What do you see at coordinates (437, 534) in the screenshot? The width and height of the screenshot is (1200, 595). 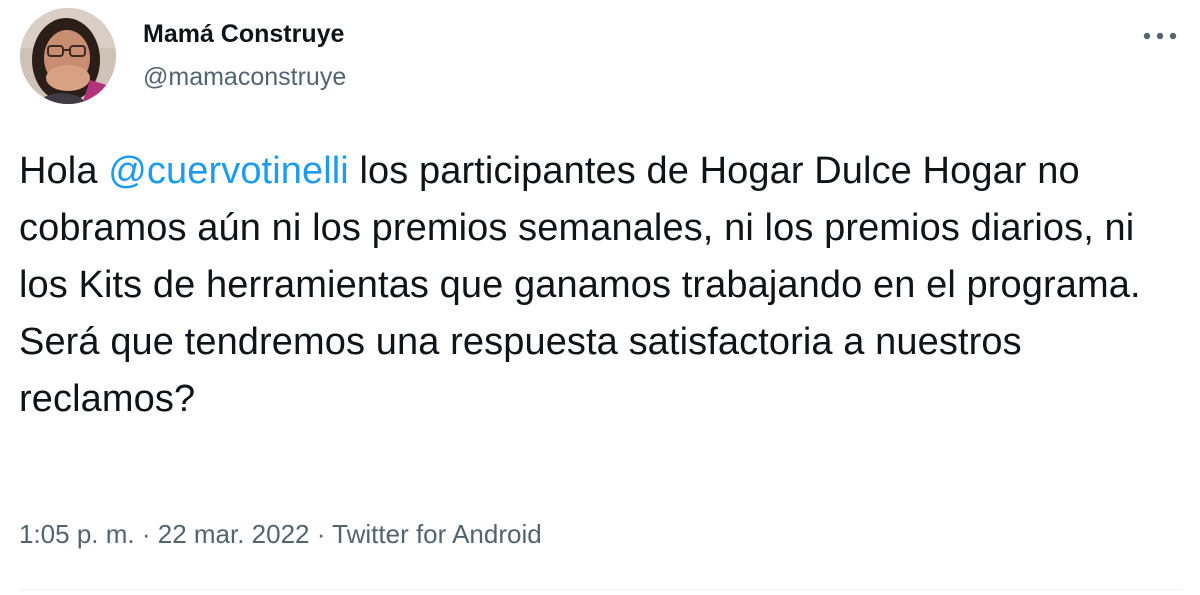 I see `tweet-source: Twitter for Android` at bounding box center [437, 534].